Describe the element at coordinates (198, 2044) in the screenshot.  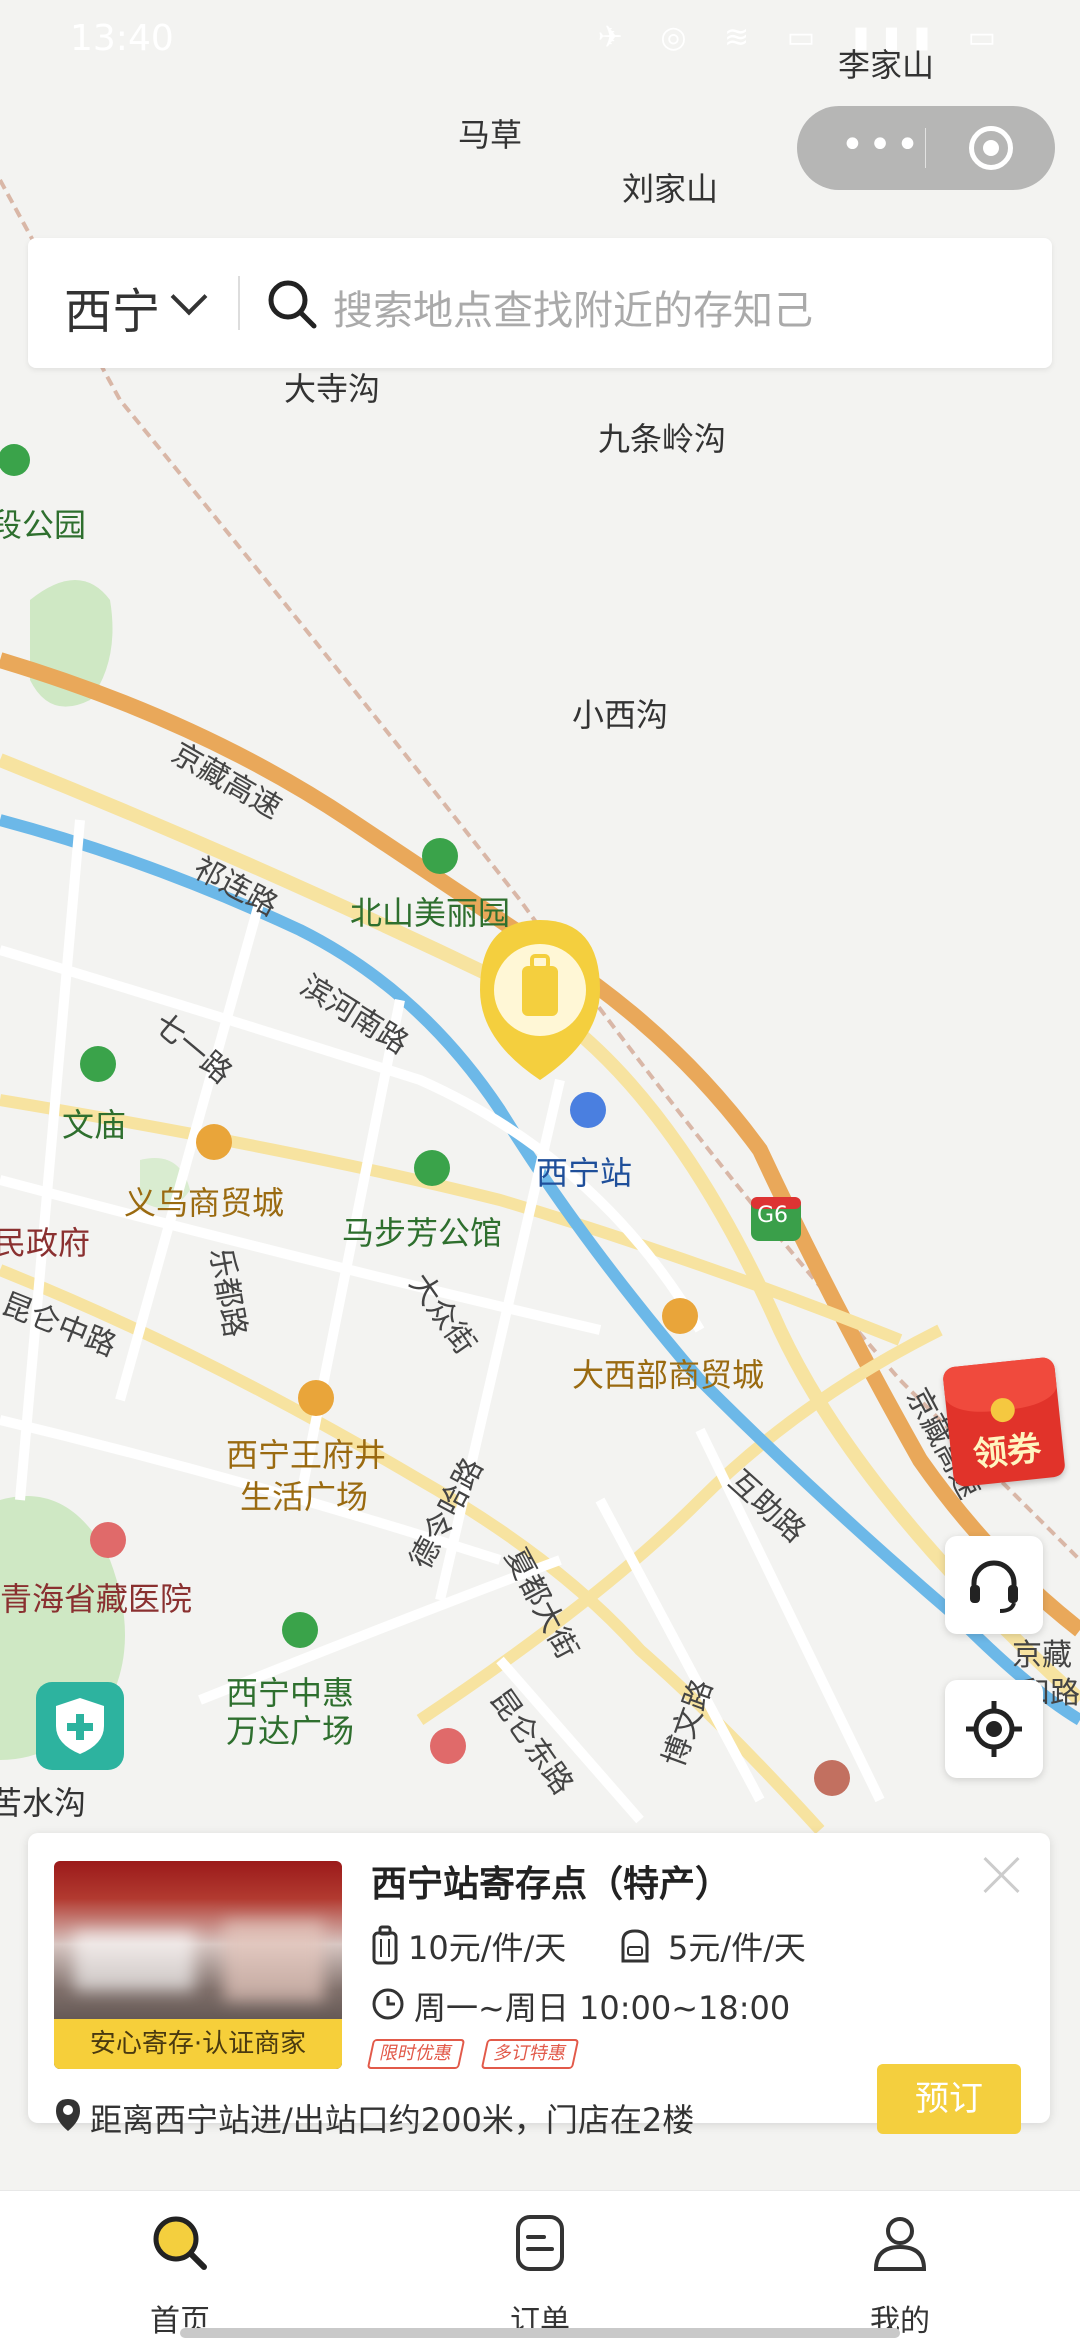
I see `certified-merchant-badge: 安心寄存·认证商家` at that location.